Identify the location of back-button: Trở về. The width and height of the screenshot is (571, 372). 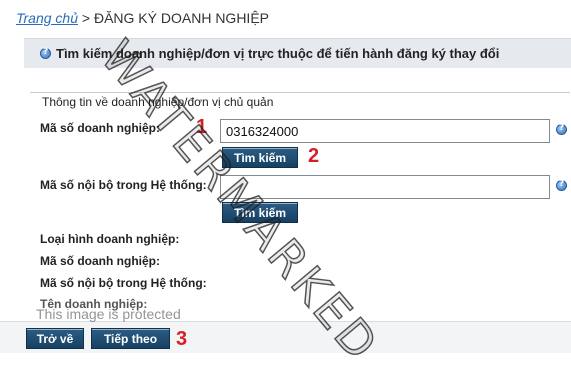
(55, 338).